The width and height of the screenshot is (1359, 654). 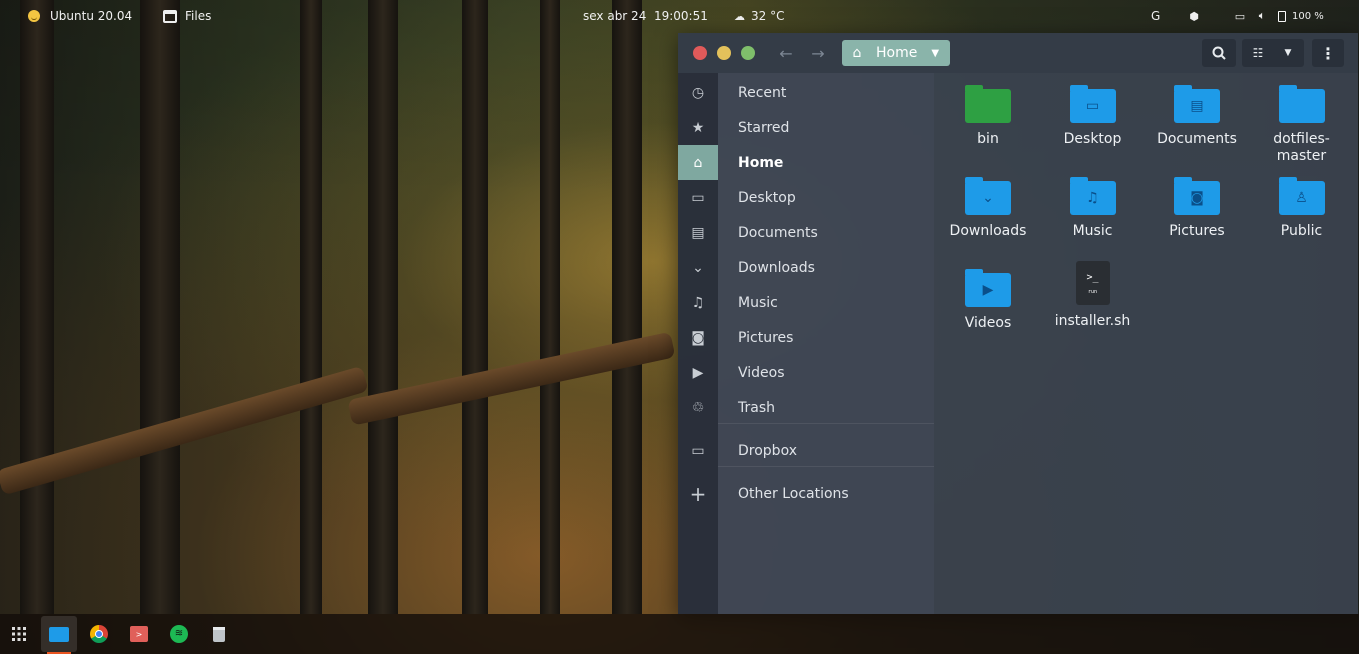 I want to click on maximize-button, so click(x=748, y=53).